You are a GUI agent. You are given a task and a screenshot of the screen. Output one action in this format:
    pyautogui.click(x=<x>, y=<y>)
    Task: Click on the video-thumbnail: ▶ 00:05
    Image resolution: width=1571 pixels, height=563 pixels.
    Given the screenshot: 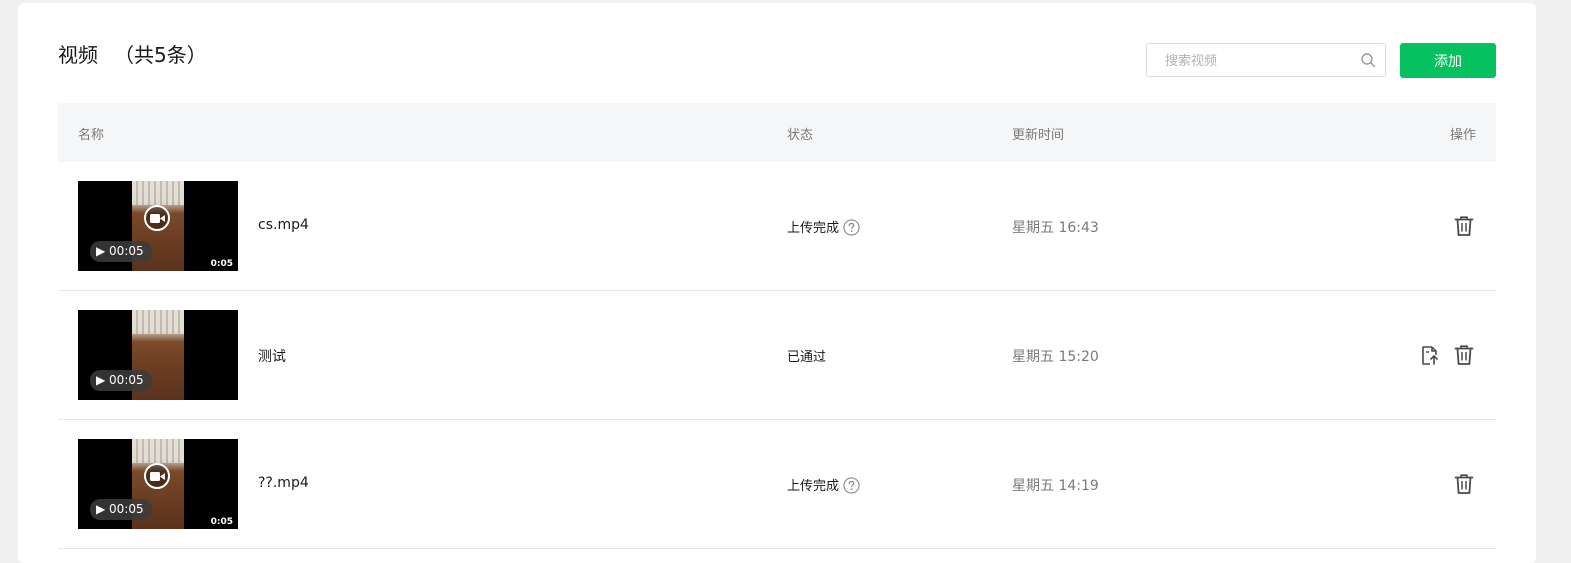 What is the action you would take?
    pyautogui.click(x=158, y=355)
    